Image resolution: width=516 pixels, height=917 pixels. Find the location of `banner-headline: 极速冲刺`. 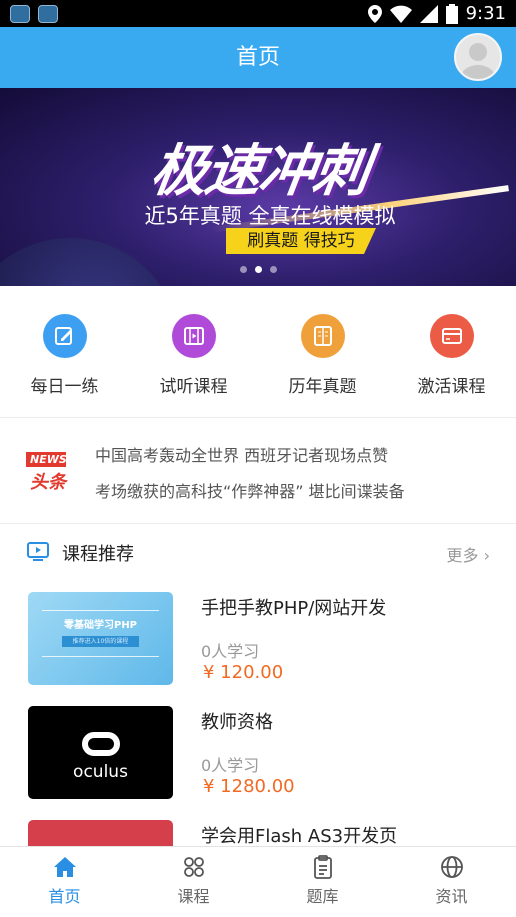

banner-headline: 极速冲刺 is located at coordinates (259, 171).